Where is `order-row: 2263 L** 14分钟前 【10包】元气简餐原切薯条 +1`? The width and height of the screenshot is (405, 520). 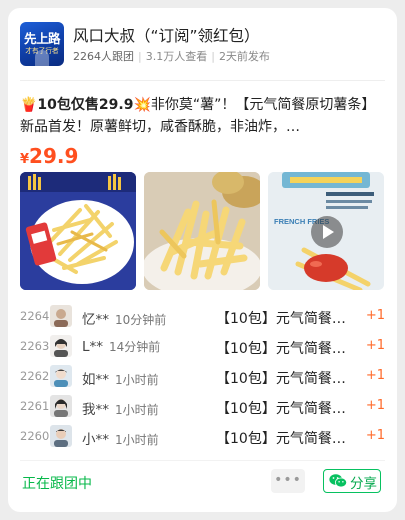
order-row: 2263 L** 14分钟前 【10包】元气简餐原切薯条 +1 is located at coordinates (202, 347).